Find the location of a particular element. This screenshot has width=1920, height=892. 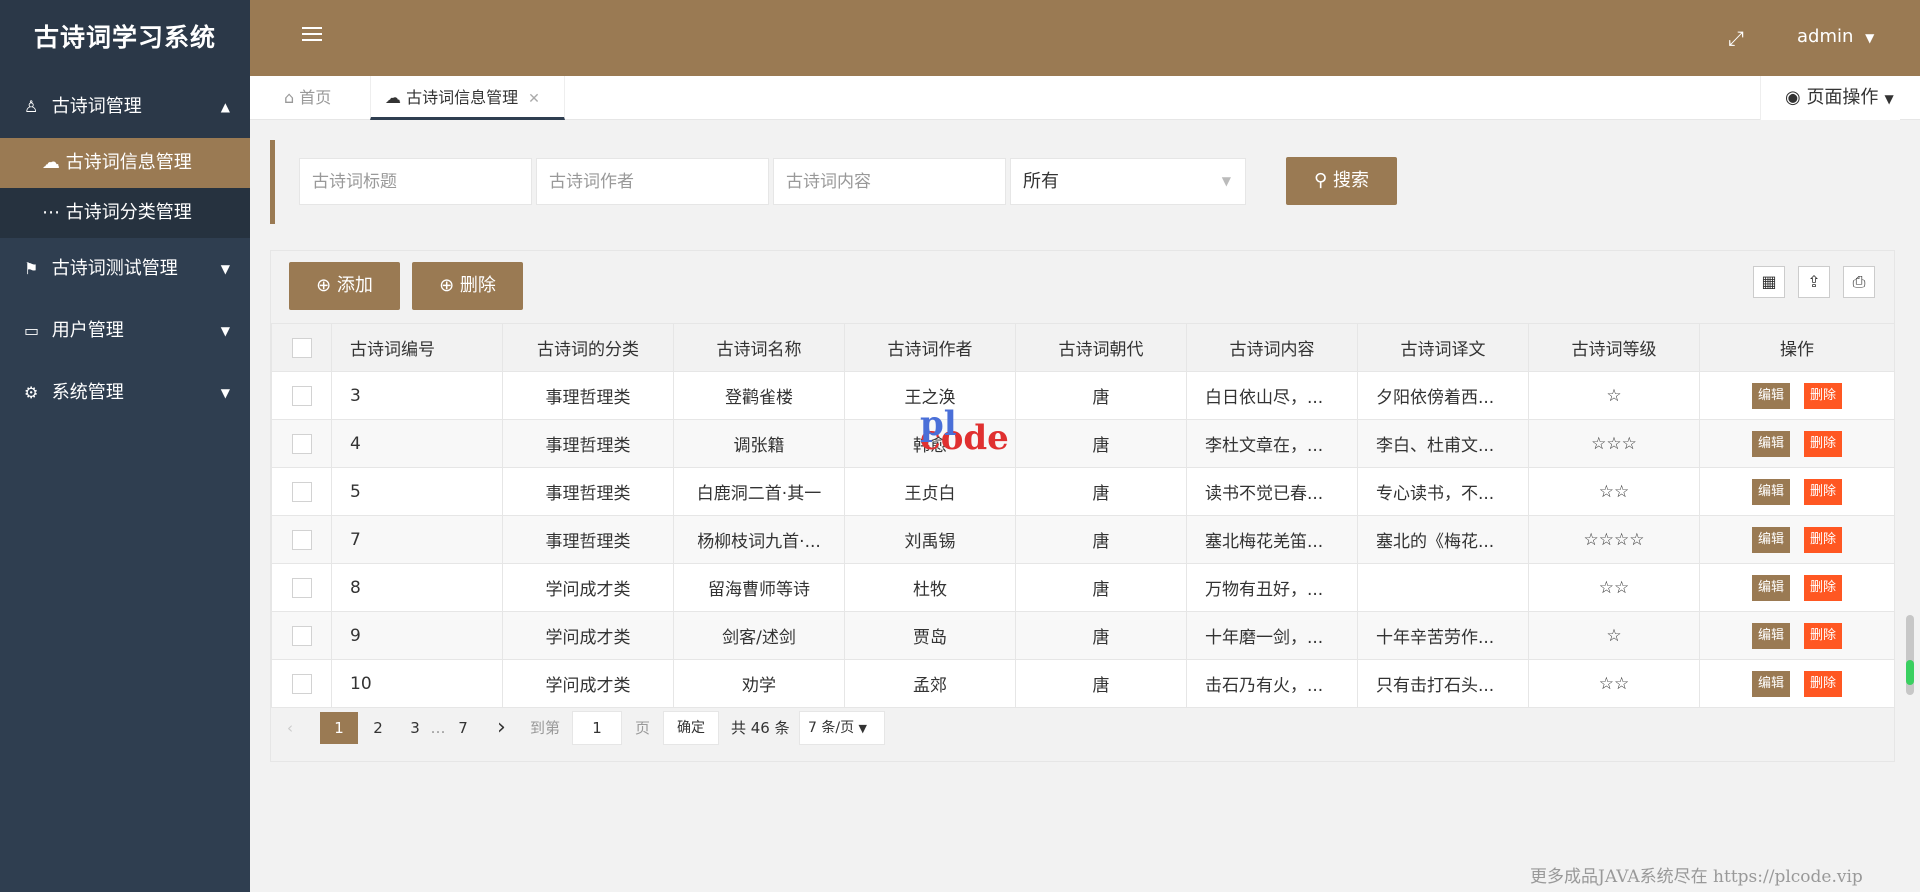

sidebar-item-poem-info: ☁ 古诗词信息管理 is located at coordinates (125, 163).